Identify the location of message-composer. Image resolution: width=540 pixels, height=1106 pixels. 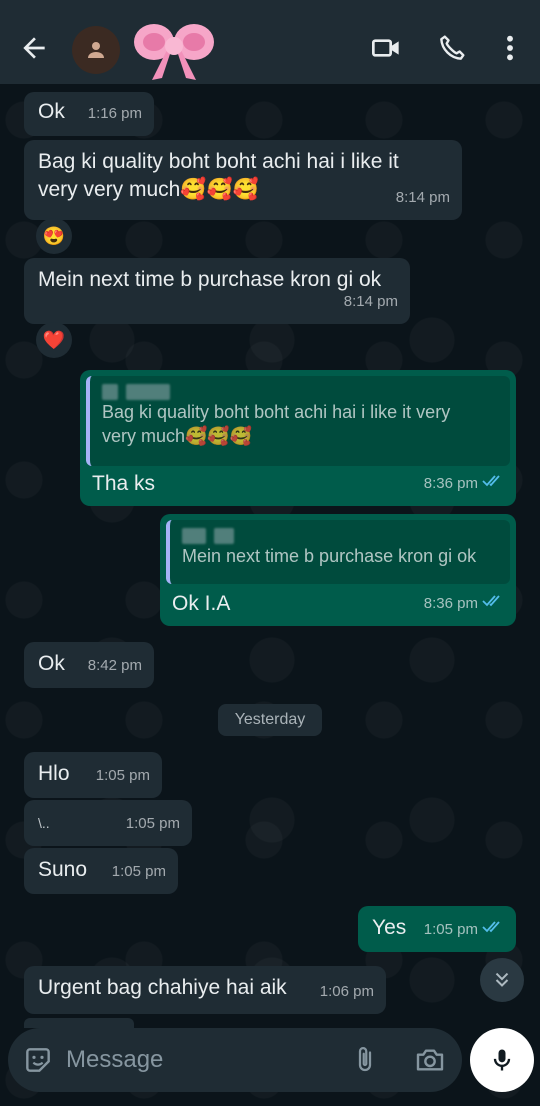
(235, 1060).